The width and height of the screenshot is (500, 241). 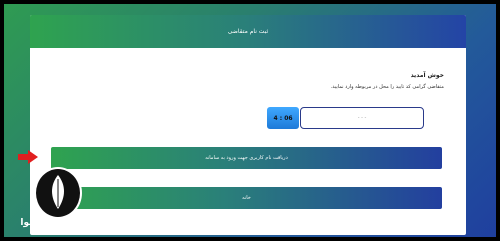 I want to click on home-button-label: خانه, so click(x=246, y=198).